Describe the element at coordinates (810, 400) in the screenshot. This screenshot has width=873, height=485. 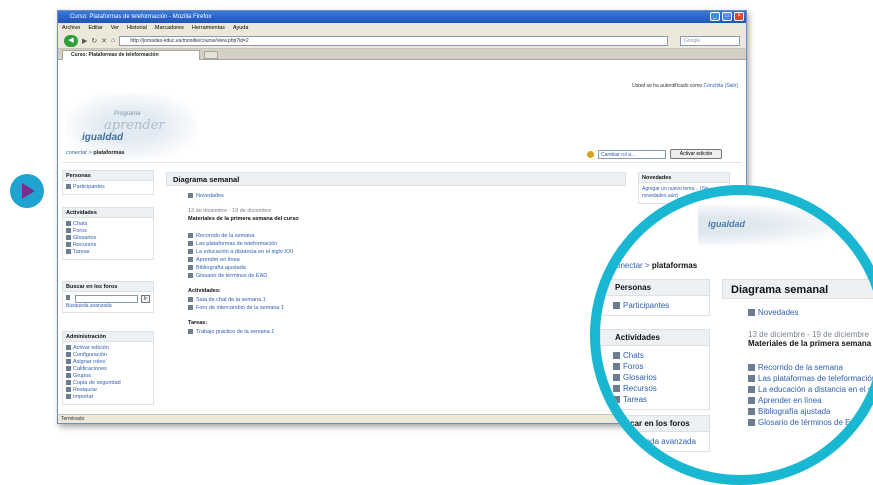
I see `zoom-resource-link: Aprender en línea` at that location.